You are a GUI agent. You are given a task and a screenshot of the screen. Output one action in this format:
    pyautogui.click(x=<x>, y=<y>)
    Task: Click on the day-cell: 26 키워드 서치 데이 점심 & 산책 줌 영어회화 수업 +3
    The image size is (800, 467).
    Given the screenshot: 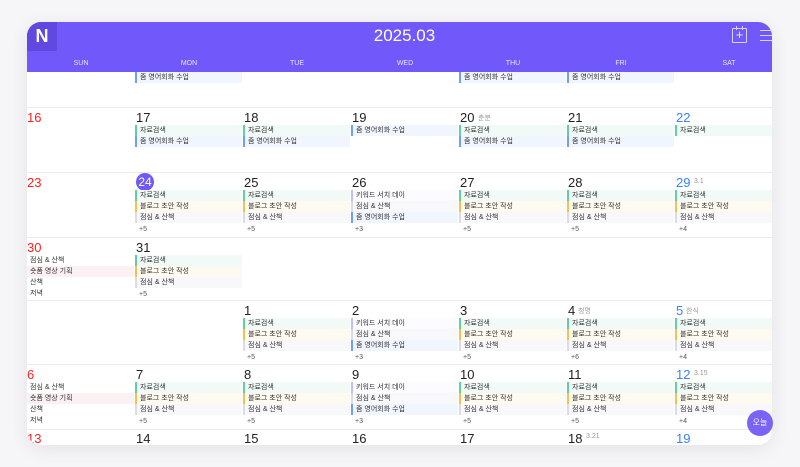 What is the action you would take?
    pyautogui.click(x=405, y=205)
    